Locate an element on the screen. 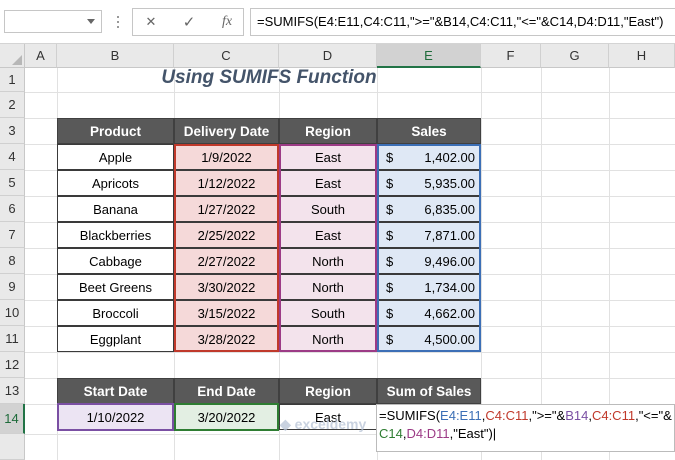 The image size is (675, 460). column-header-c: C is located at coordinates (226, 56).